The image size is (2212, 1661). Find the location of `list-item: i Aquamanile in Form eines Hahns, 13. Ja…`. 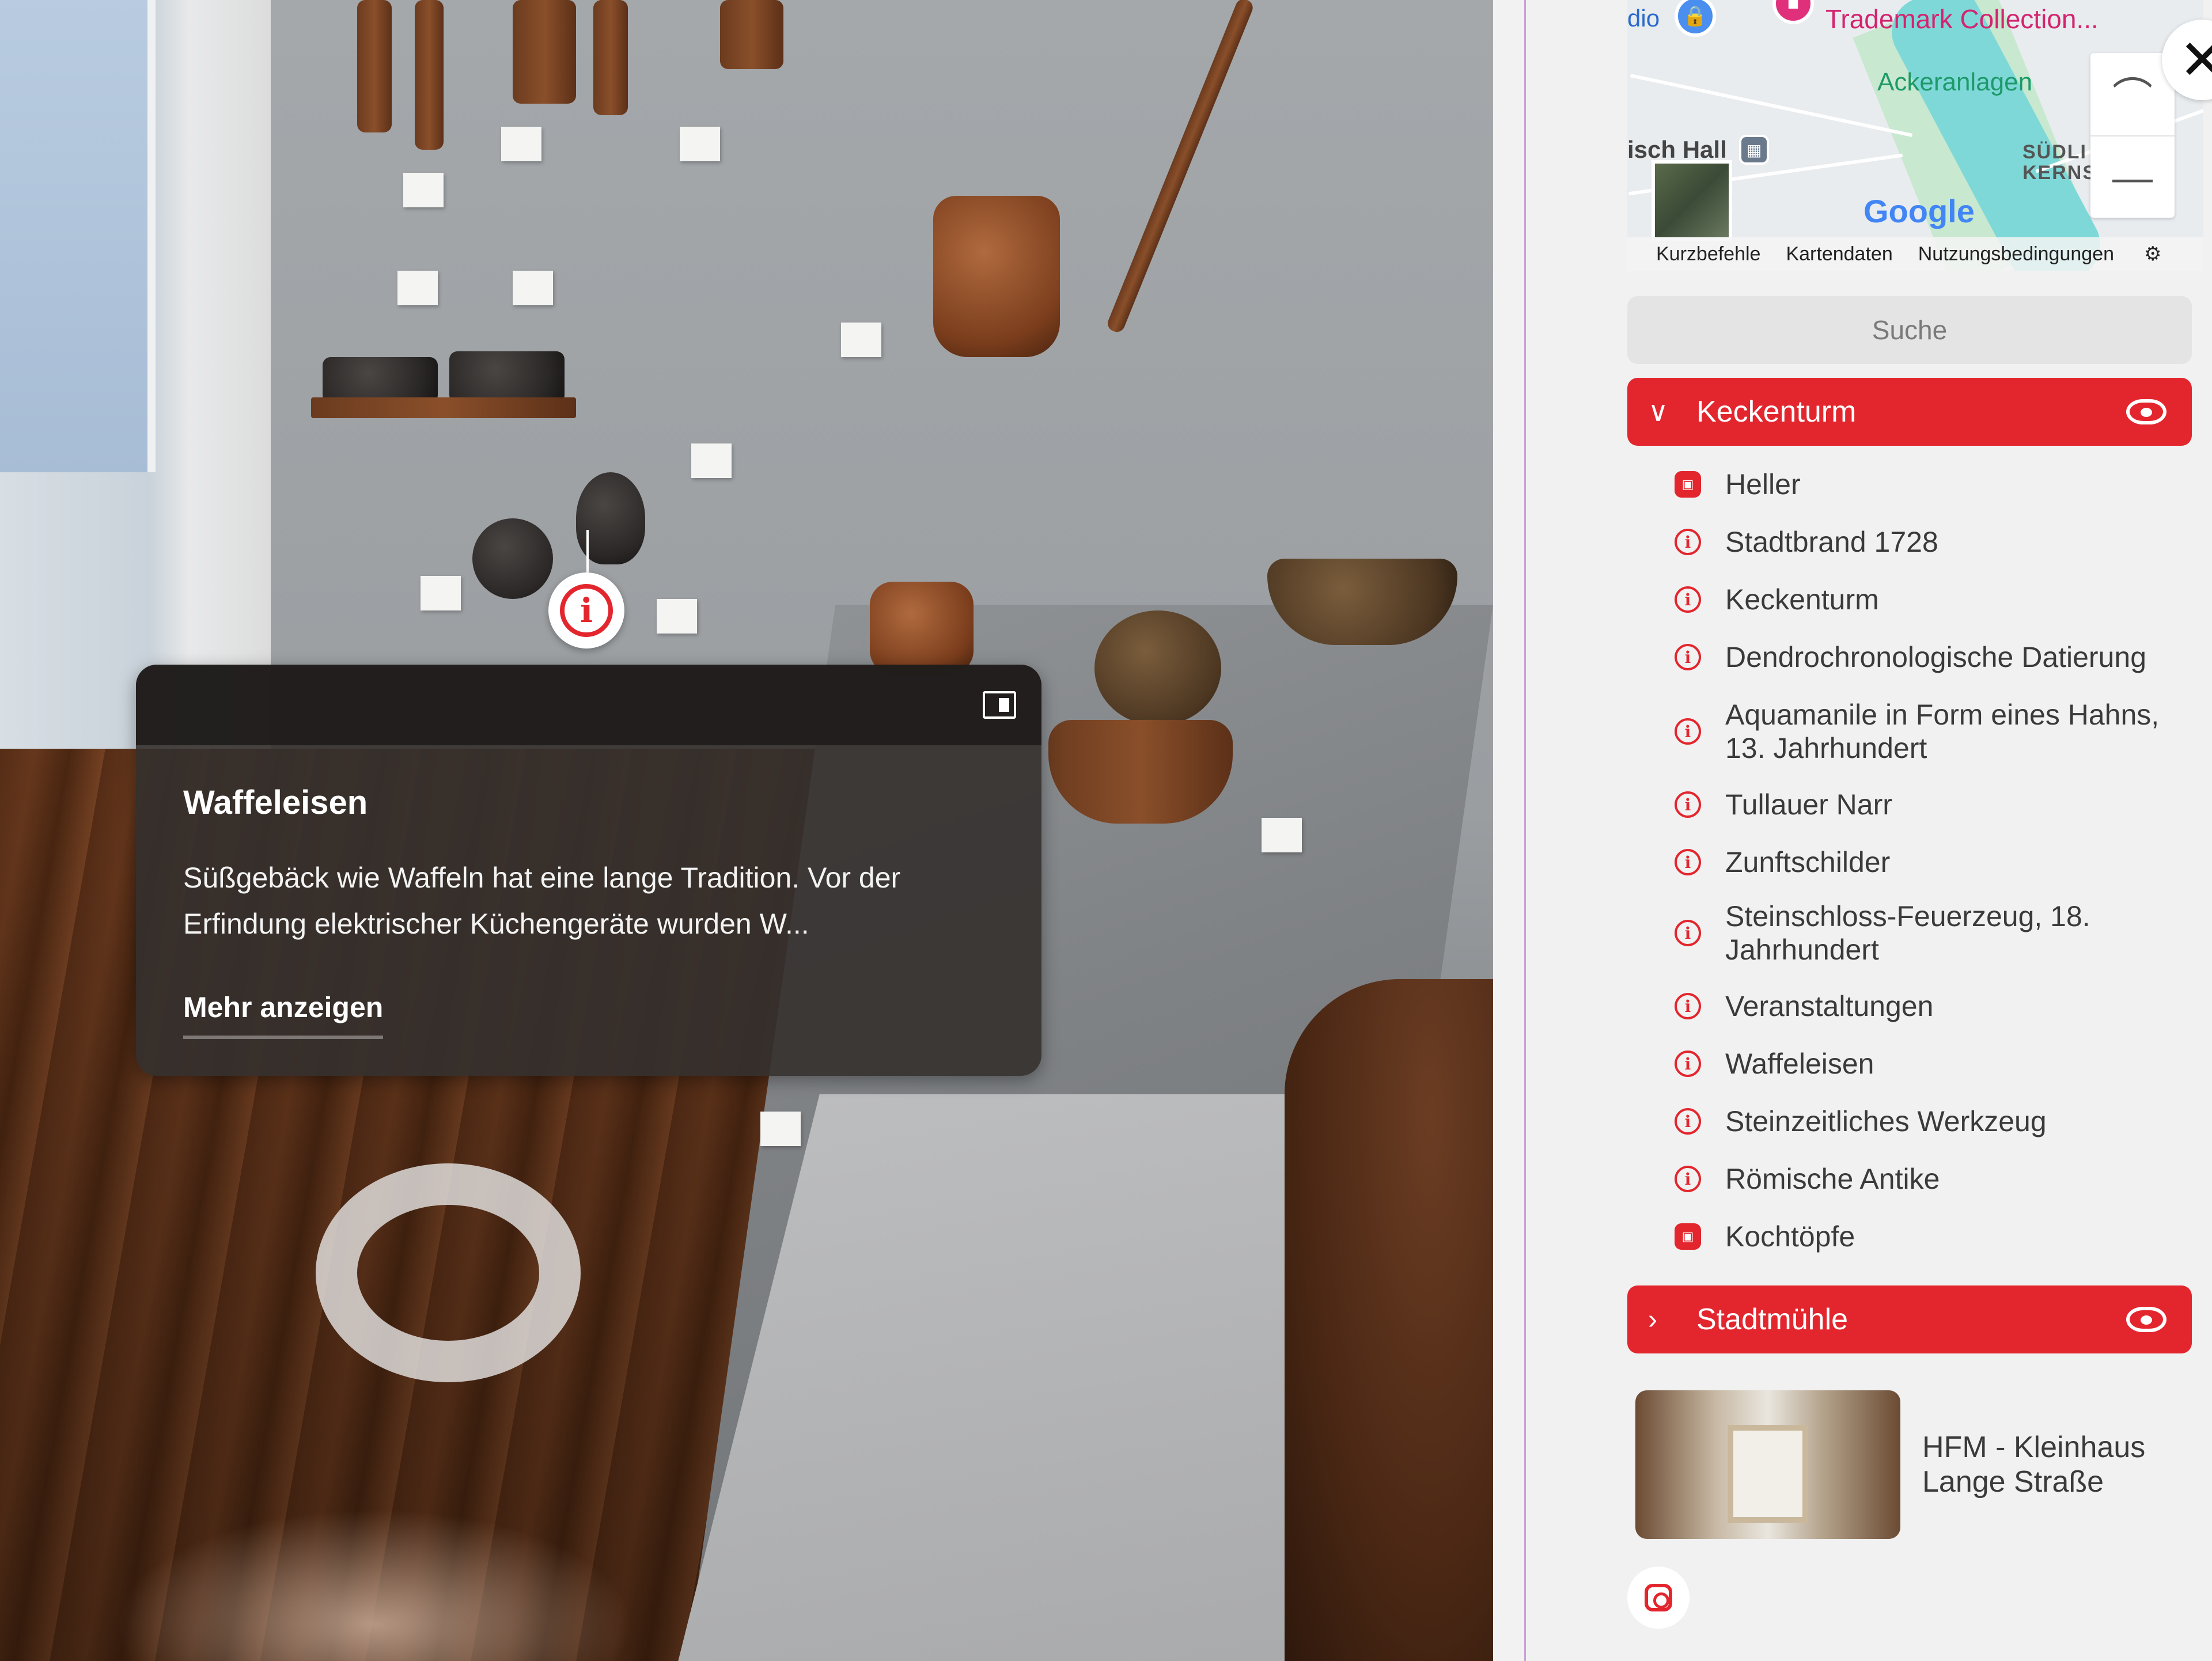

list-item: i Aquamanile in Form eines Hahns, 13. Ja… is located at coordinates (1927, 731).